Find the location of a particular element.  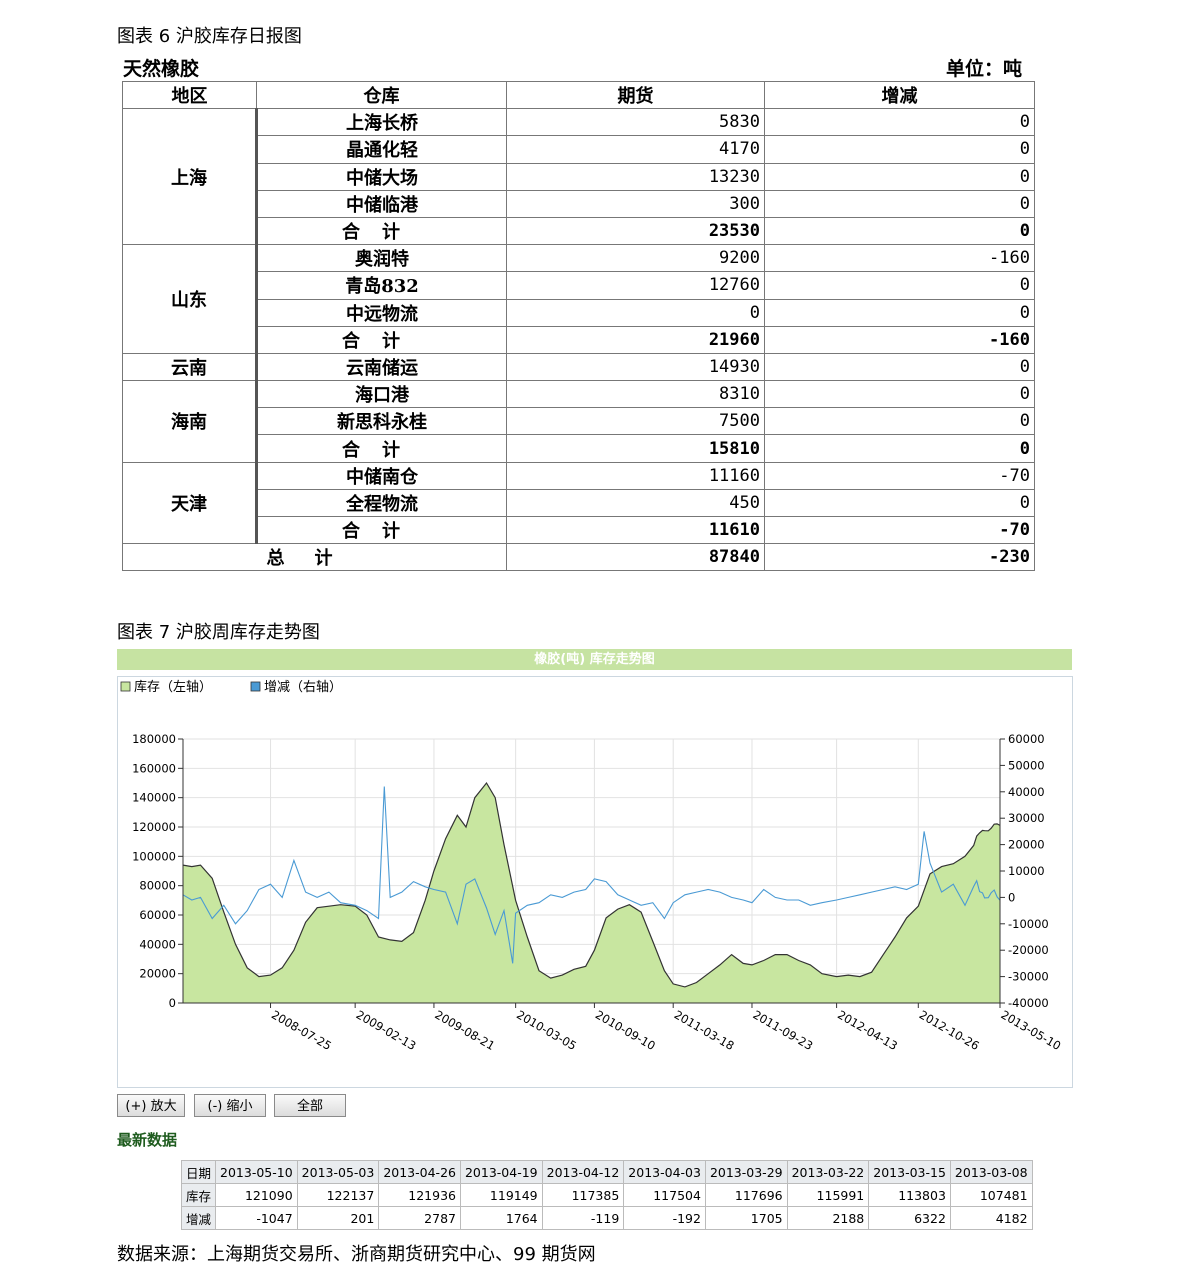

left-tick-label: 0 is located at coordinates (172, 1003).